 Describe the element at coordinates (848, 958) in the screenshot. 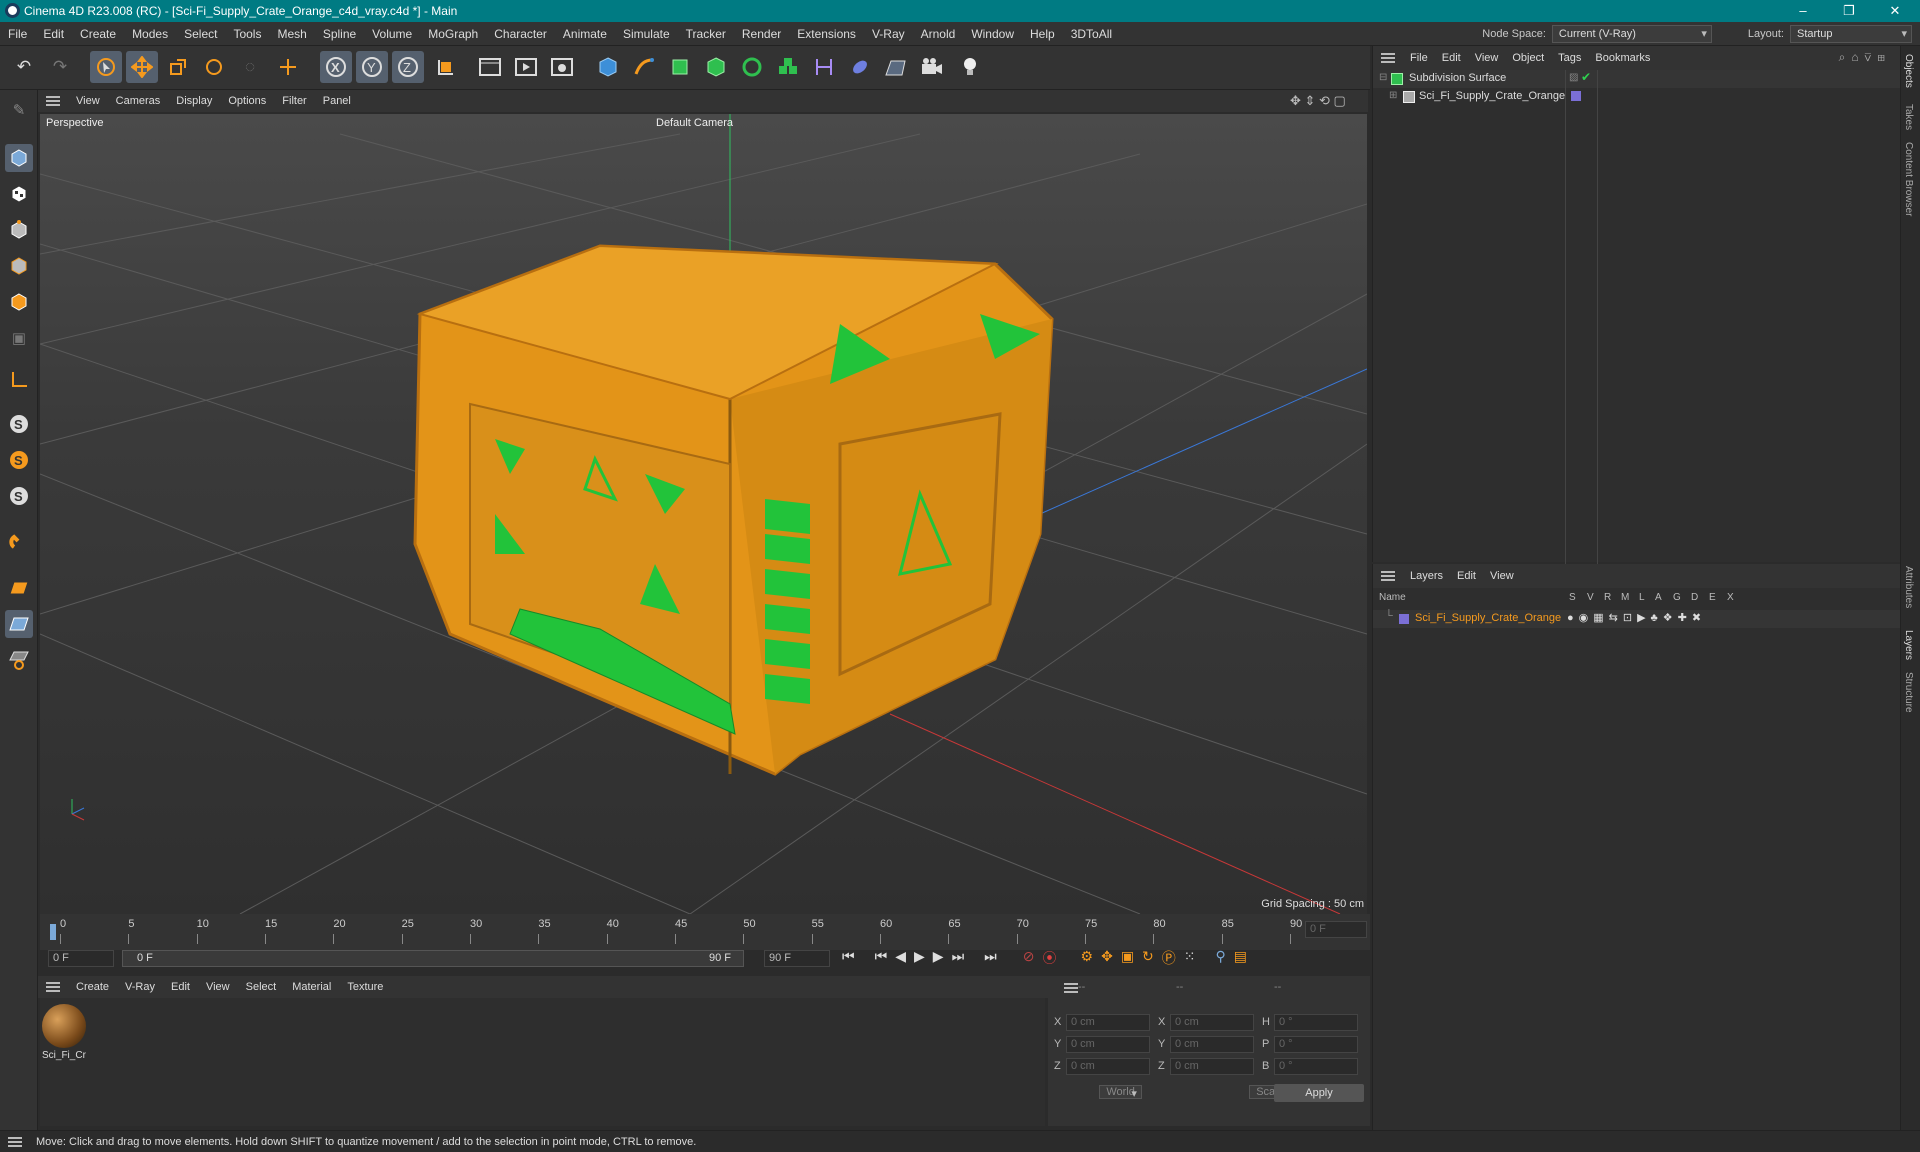

I see `go-to-start-icon: ⏮` at that location.